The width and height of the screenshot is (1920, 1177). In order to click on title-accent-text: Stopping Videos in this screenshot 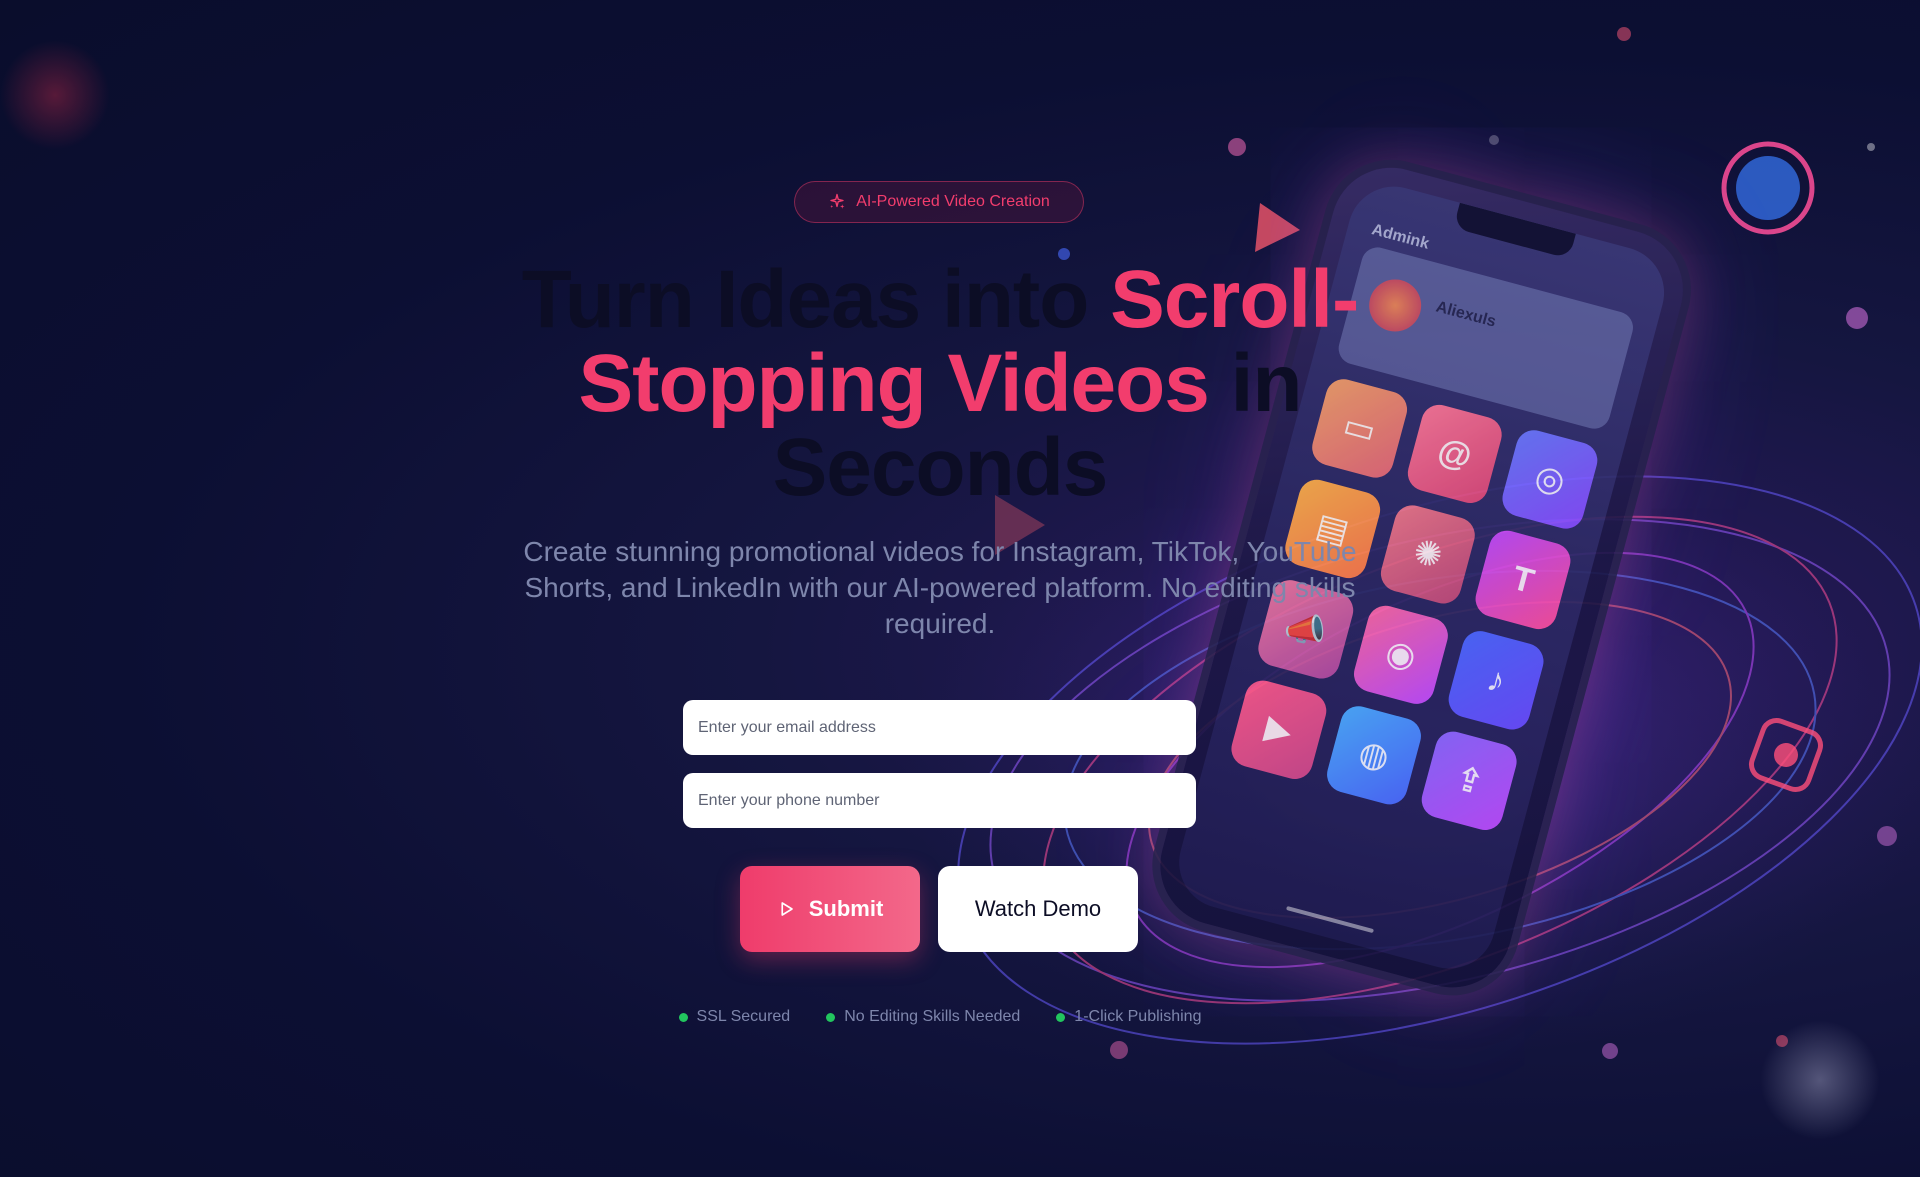, I will do `click(893, 383)`.